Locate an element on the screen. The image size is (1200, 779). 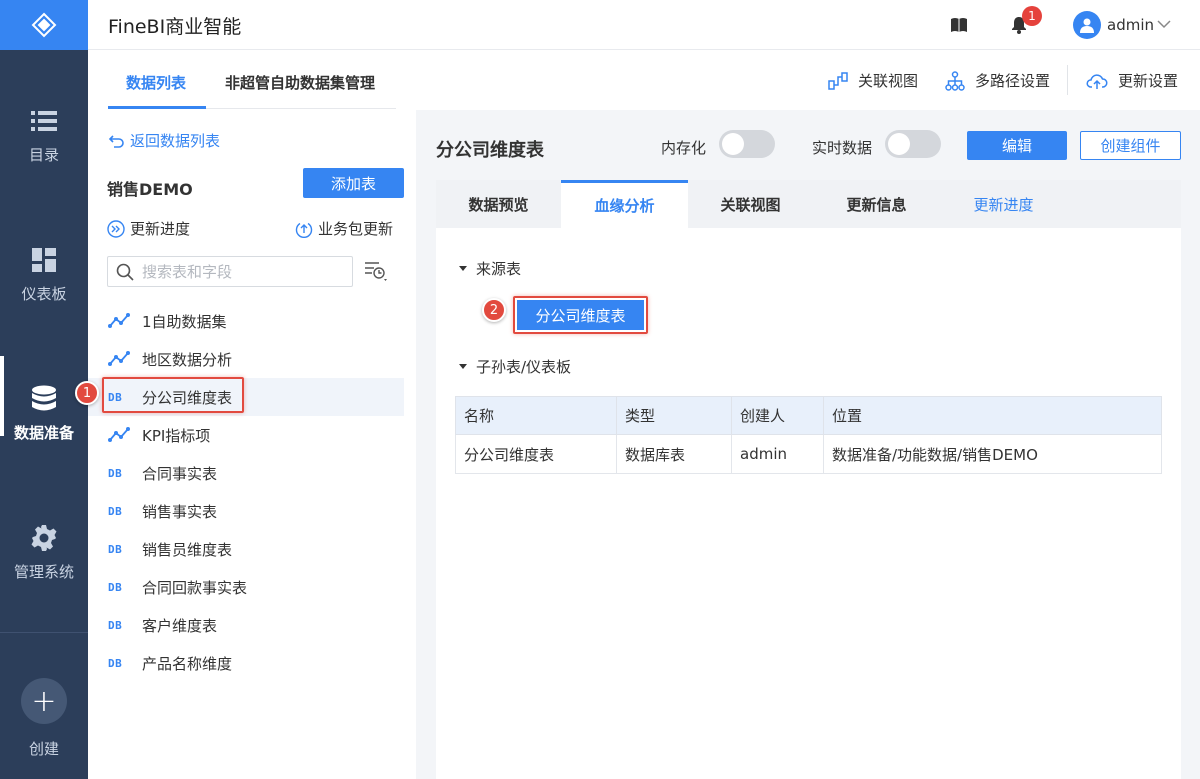
book-icon is located at coordinates (959, 25).